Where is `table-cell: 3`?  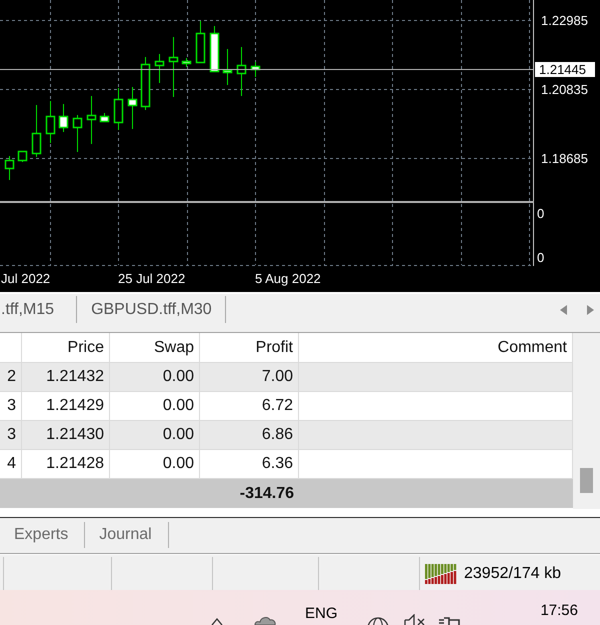 table-cell: 3 is located at coordinates (11, 435).